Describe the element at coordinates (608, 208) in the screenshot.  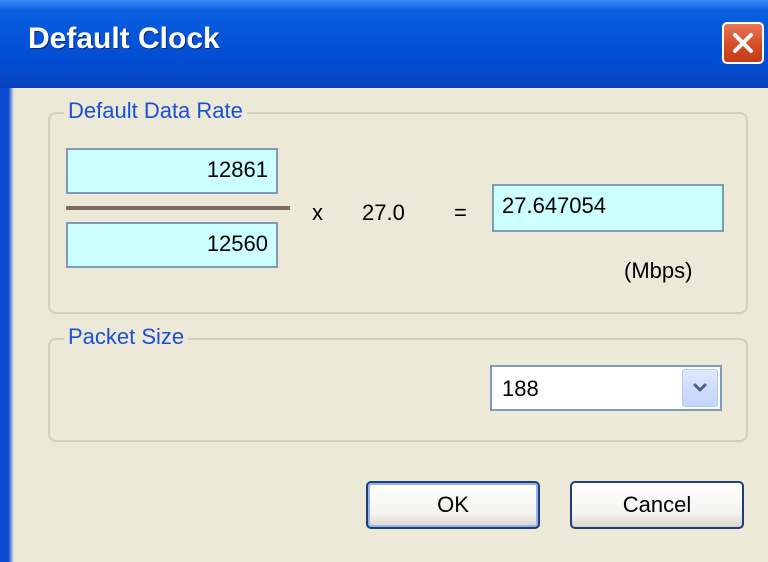
I see `data-rate-result-field: 27.647054` at that location.